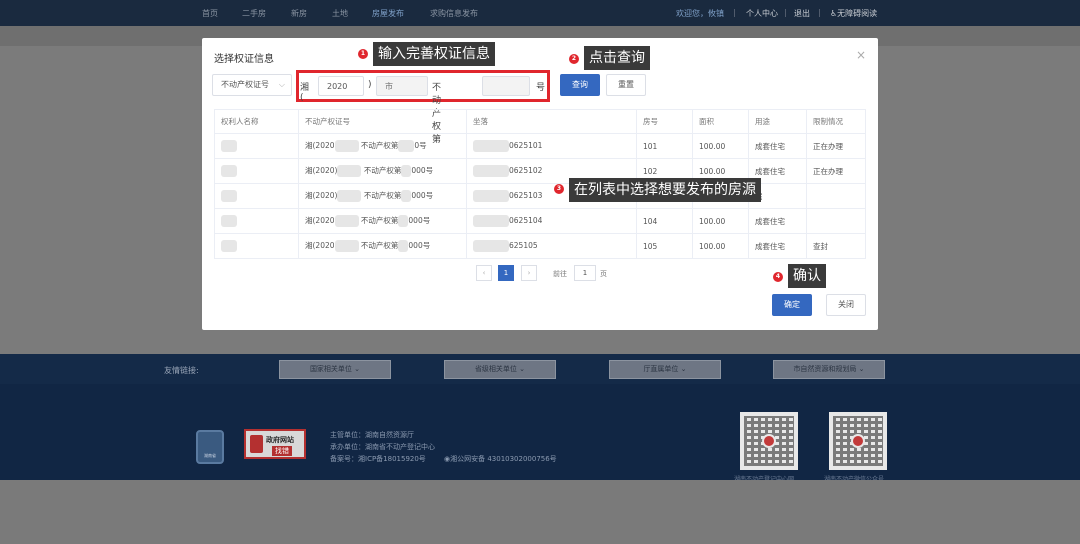 The height and width of the screenshot is (544, 1080). What do you see at coordinates (829, 369) in the screenshot?
I see `select-city-bureau: 市自然资源和规划局 ⌄` at bounding box center [829, 369].